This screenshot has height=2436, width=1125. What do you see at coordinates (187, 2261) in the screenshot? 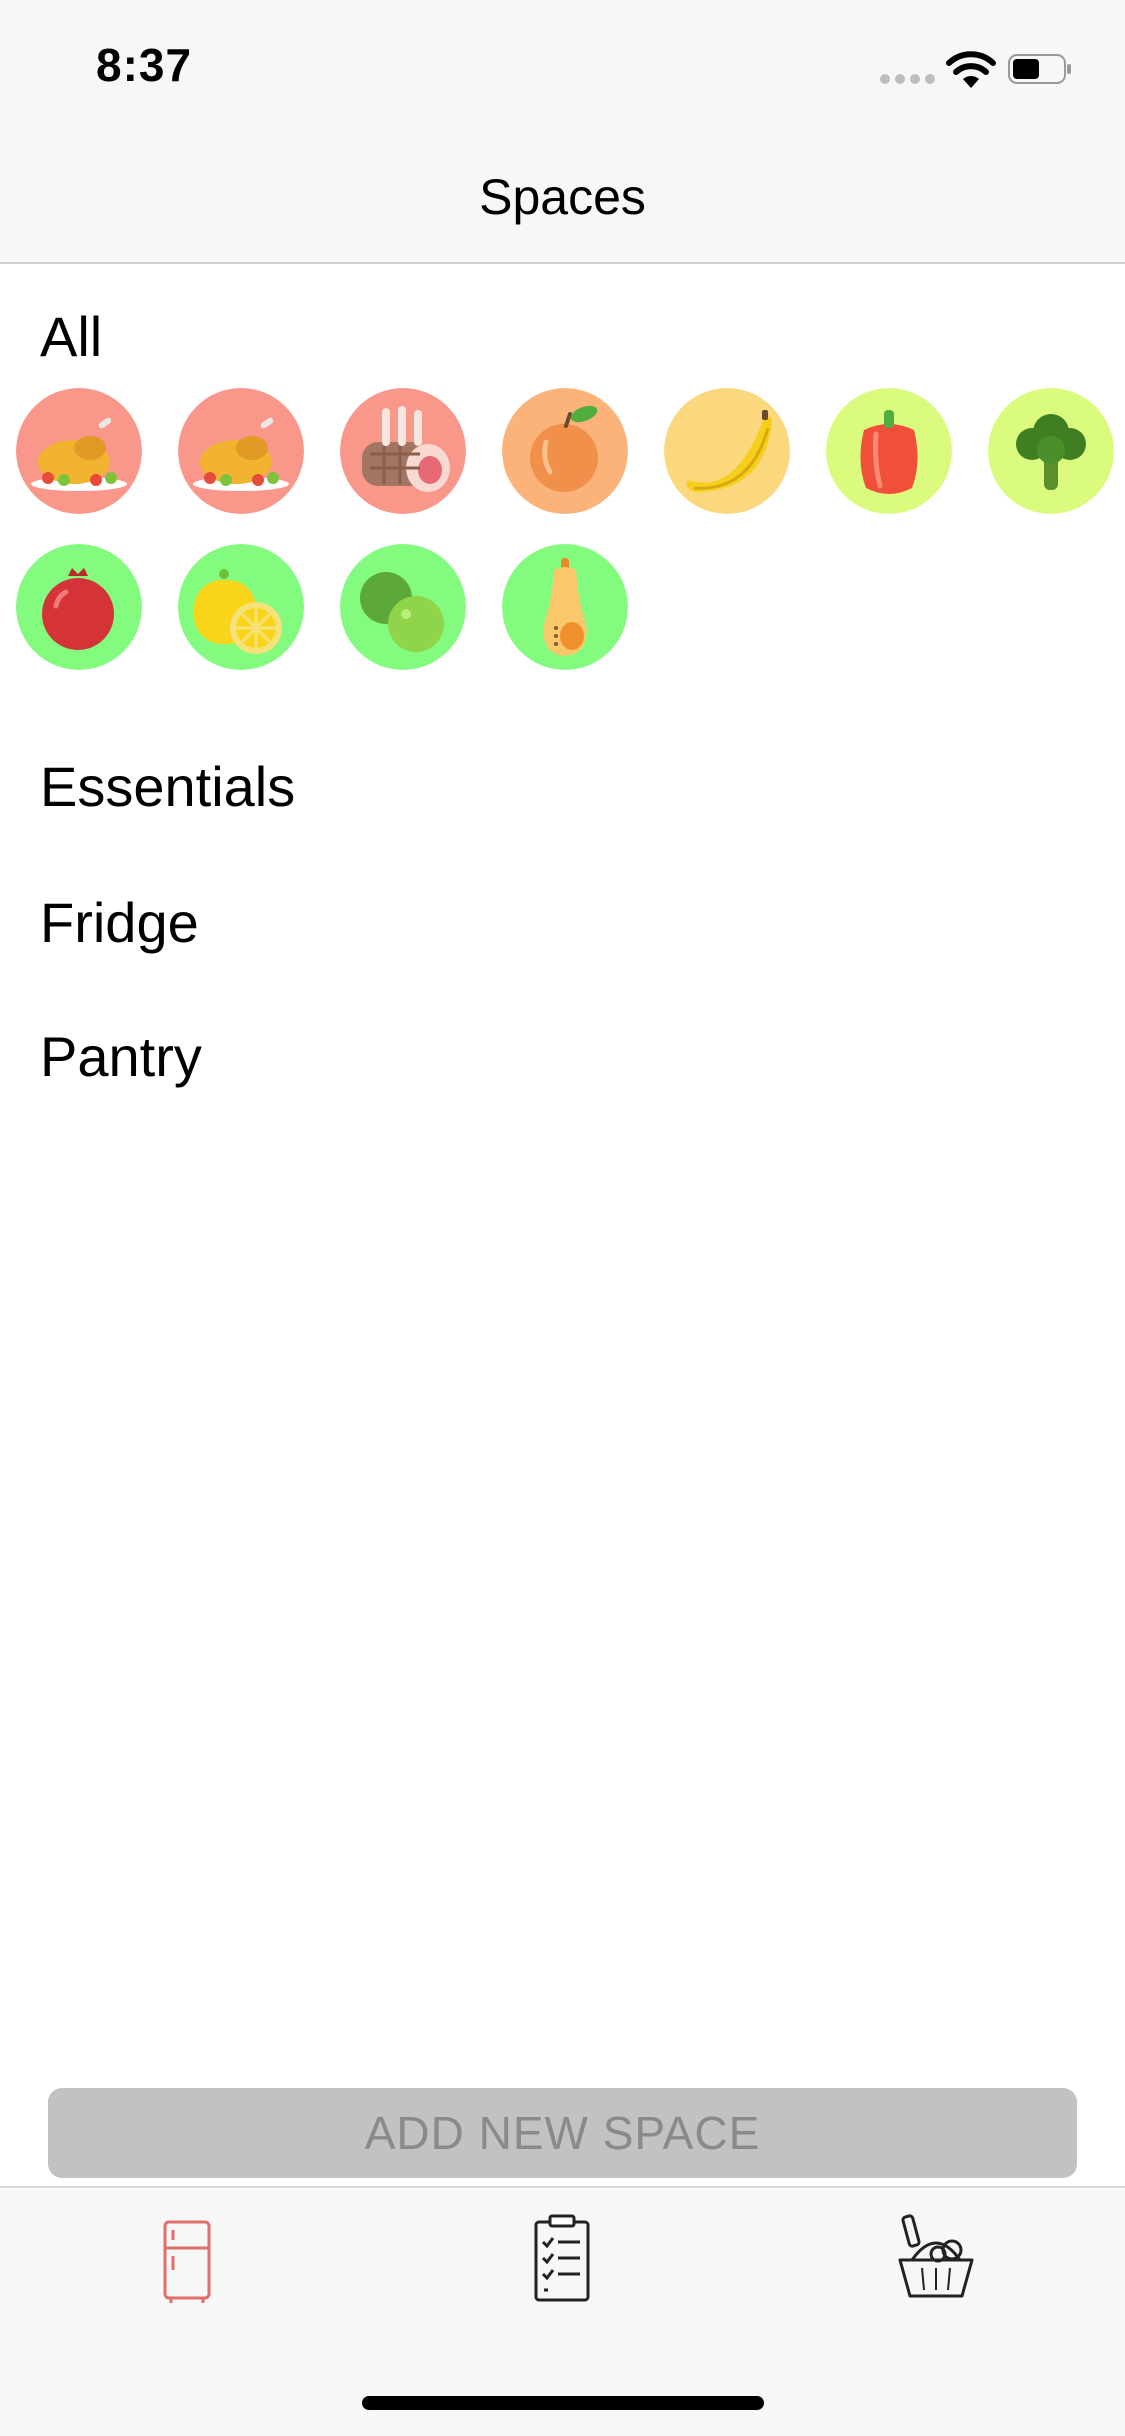
I see `fridge-icon` at bounding box center [187, 2261].